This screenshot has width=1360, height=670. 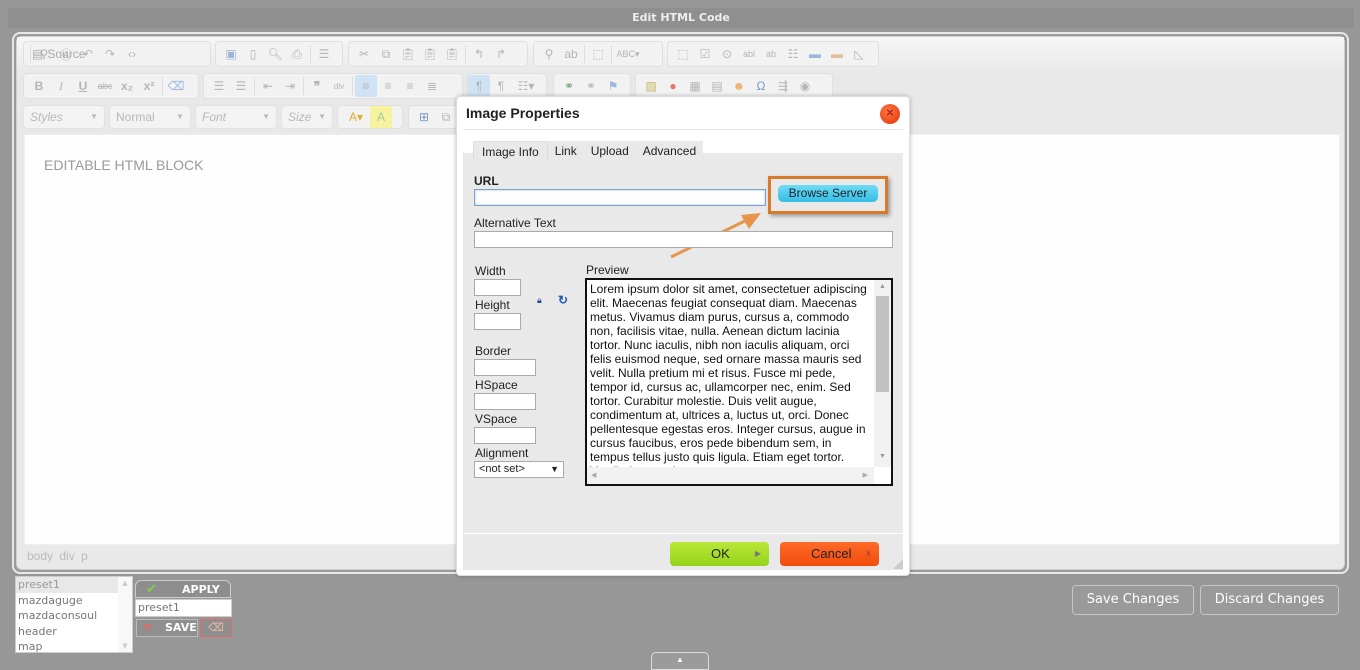 What do you see at coordinates (324, 54) in the screenshot?
I see `templates-icon: ☰` at bounding box center [324, 54].